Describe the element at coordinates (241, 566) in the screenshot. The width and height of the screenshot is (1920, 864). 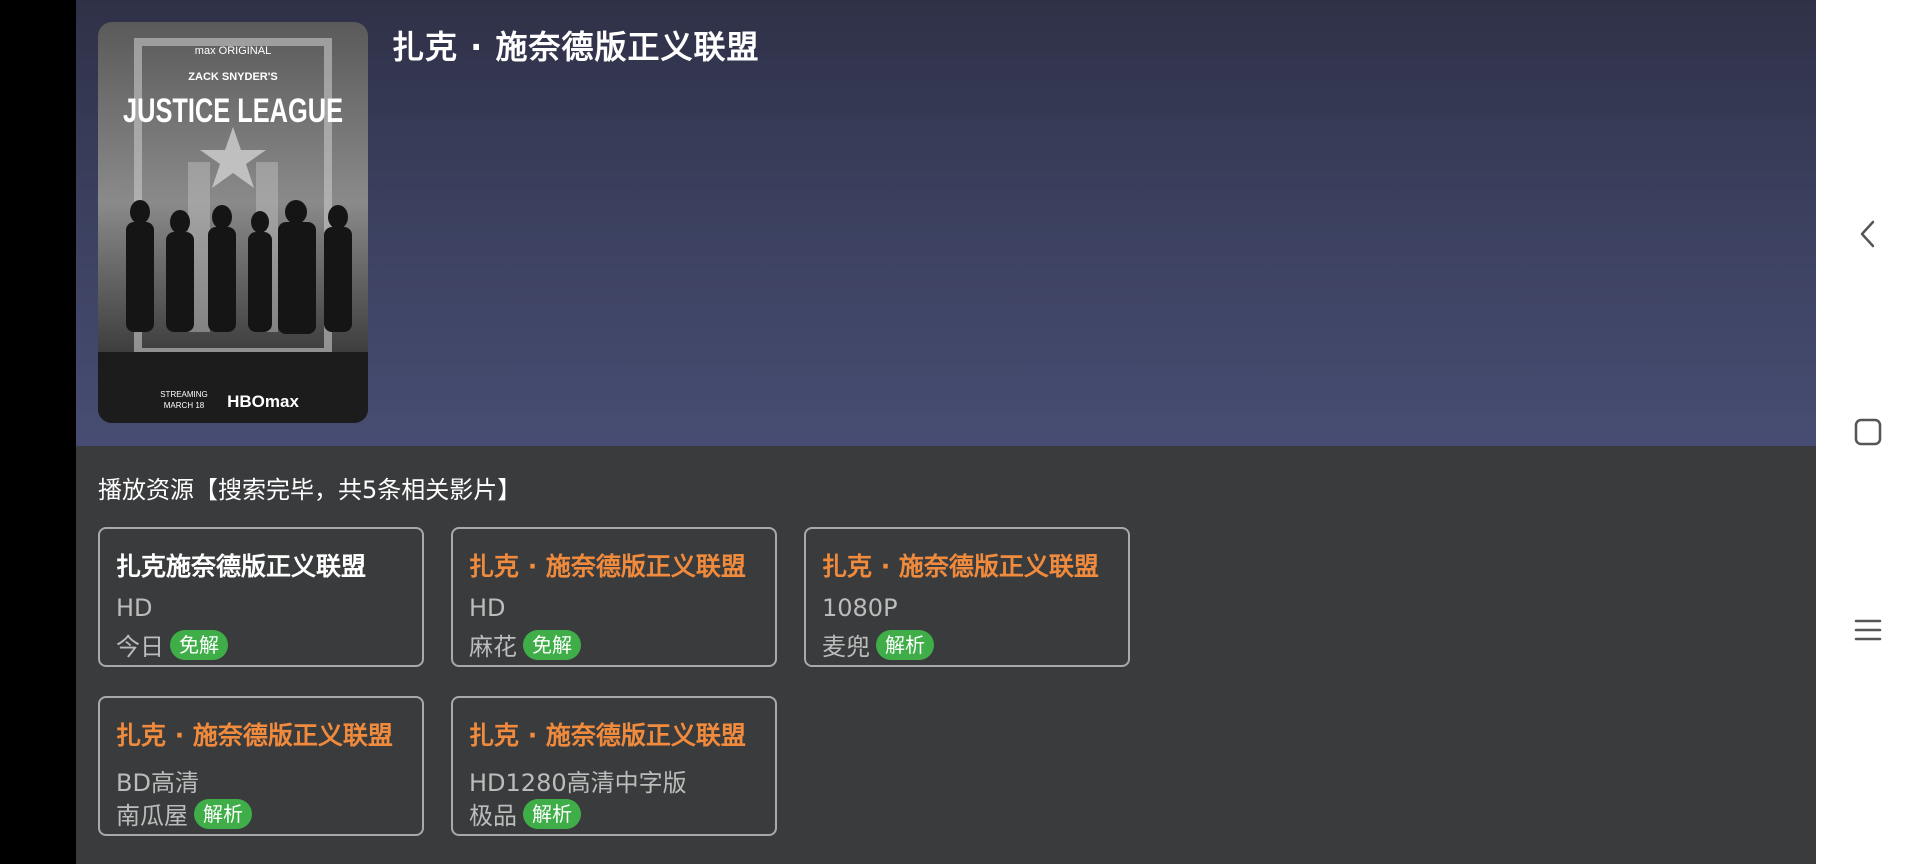
I see `source-title: 扎克施奈德版正义联盟` at that location.